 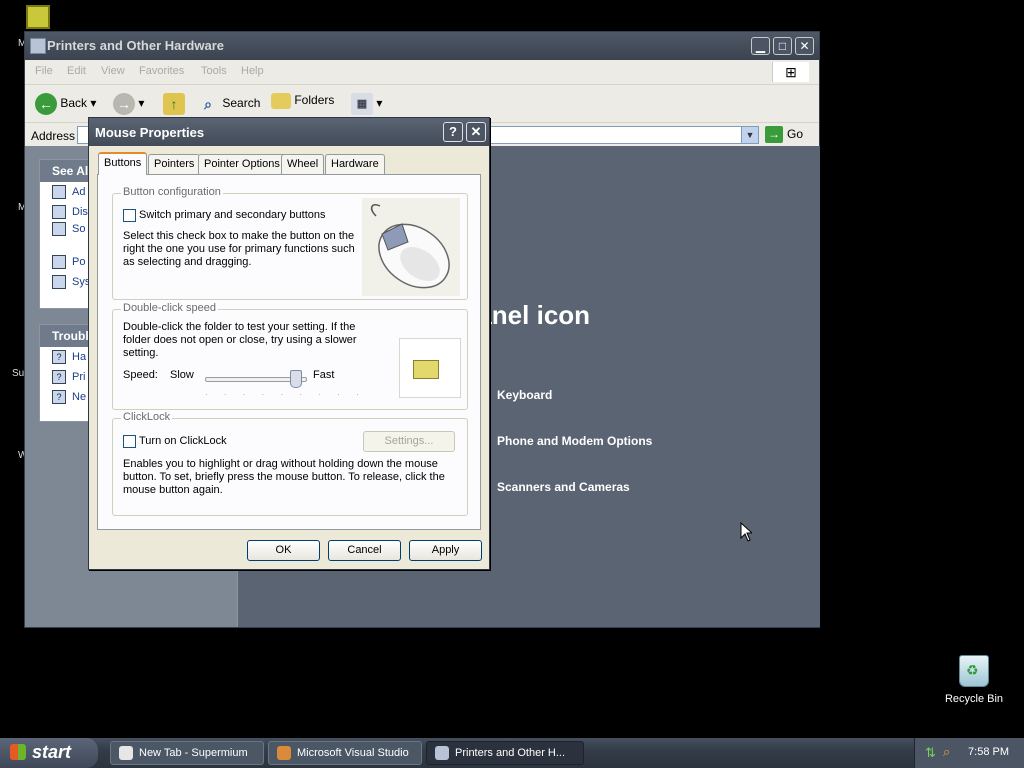 What do you see at coordinates (563, 487) in the screenshot?
I see `control-panel-item-scanners: Scanners and Cameras` at bounding box center [563, 487].